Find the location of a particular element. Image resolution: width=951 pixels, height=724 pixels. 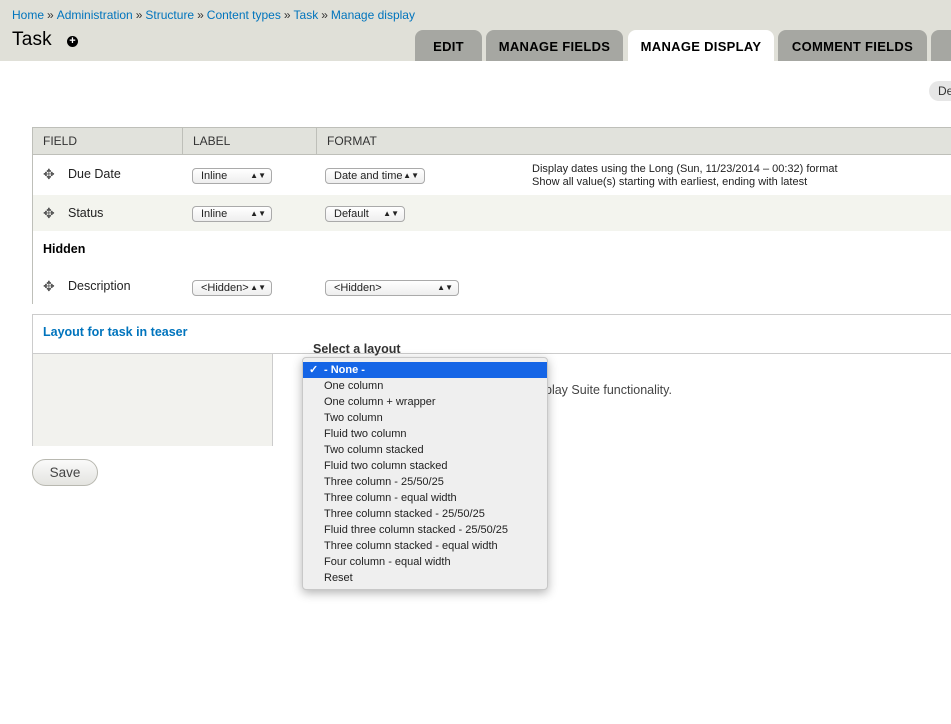

page-title: Task is located at coordinates (32, 39).